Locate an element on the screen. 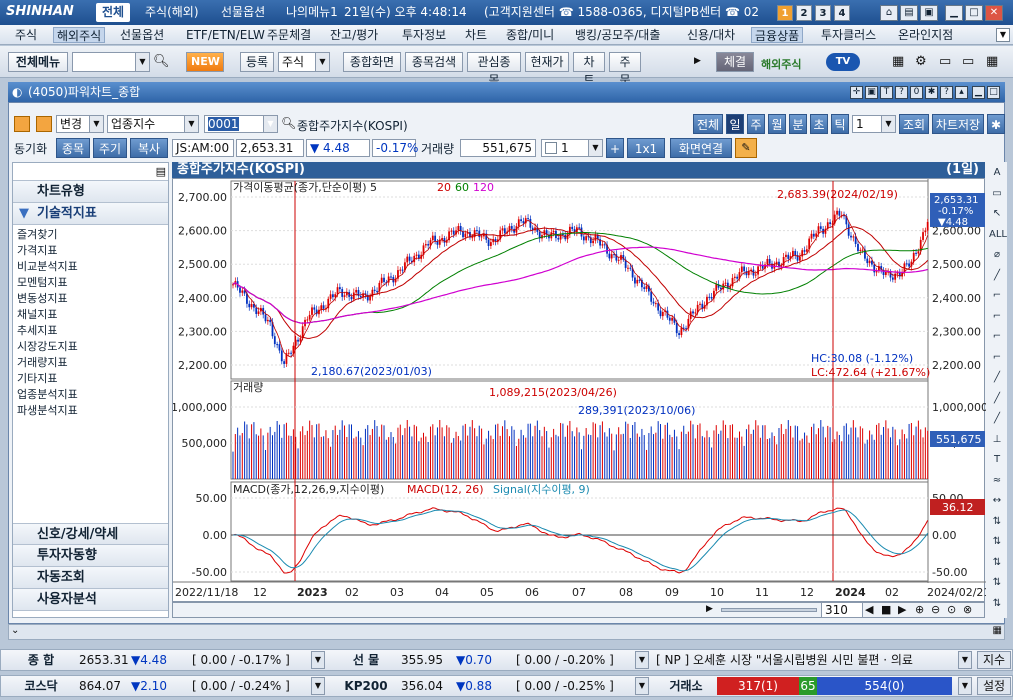  all-menu-button: 전체메뉴 is located at coordinates (38, 62).